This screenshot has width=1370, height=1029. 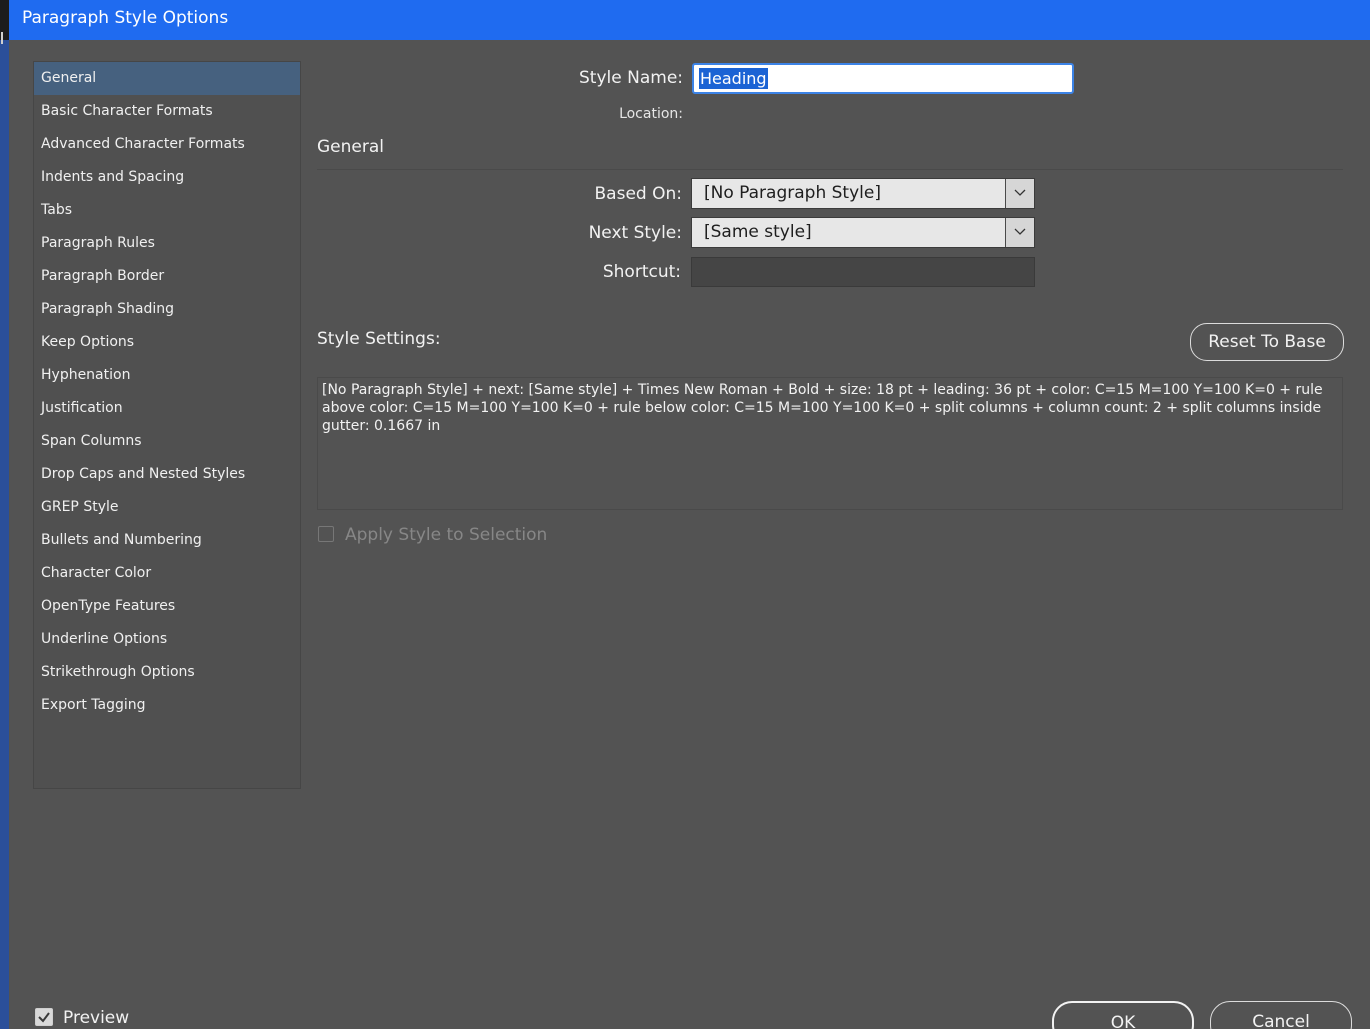 What do you see at coordinates (167, 111) in the screenshot?
I see `sidebar-item-basic-character-formats: Basic Character Formats` at bounding box center [167, 111].